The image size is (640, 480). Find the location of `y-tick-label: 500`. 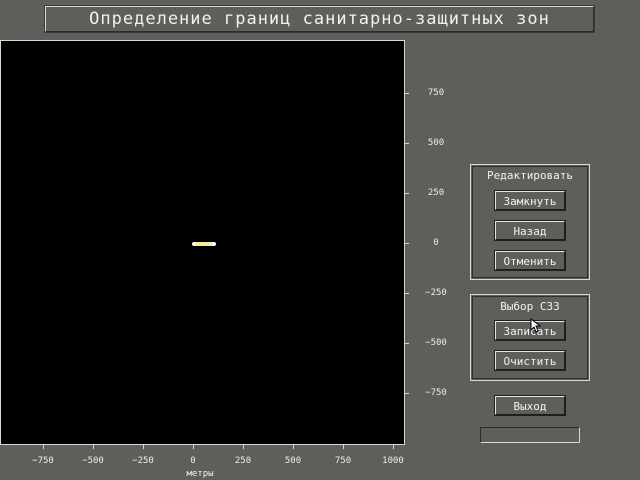

y-tick-label: 500 is located at coordinates (436, 143).